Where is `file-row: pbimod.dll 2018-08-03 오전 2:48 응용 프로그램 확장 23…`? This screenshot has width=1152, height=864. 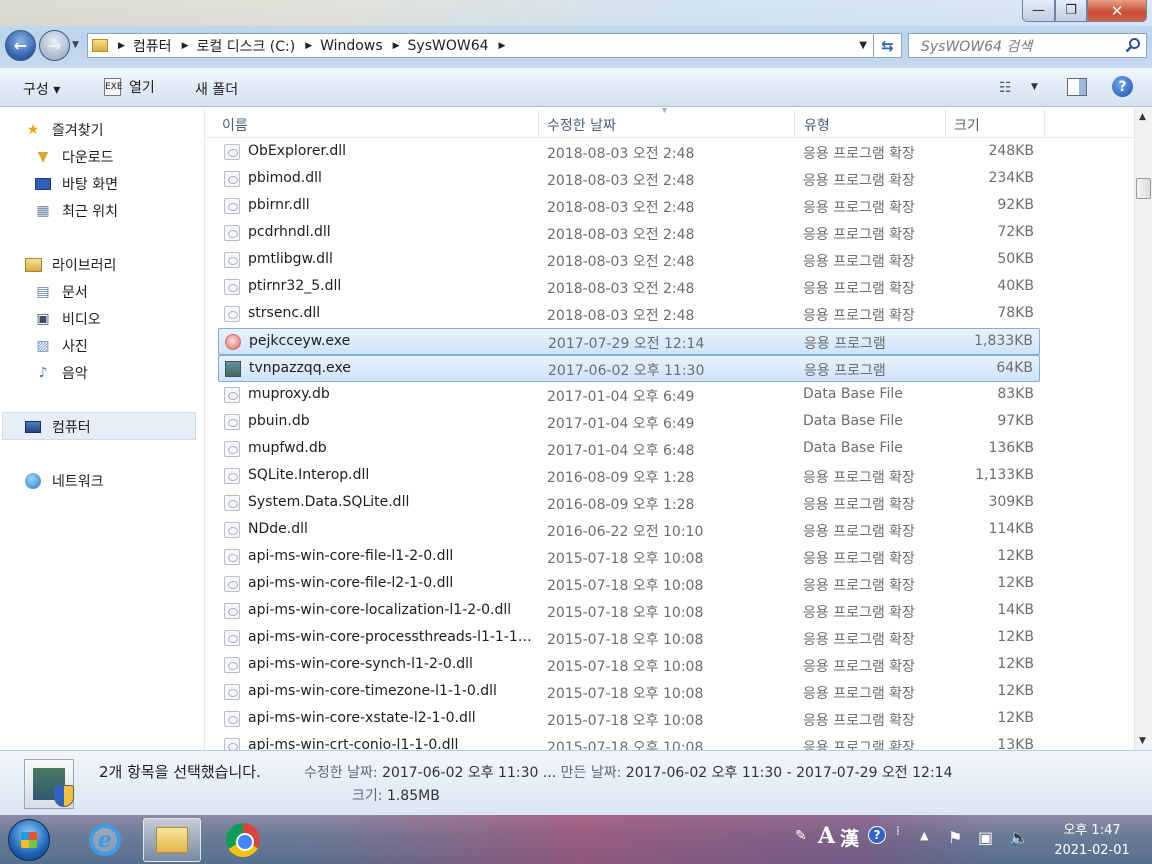
file-row: pbimod.dll 2018-08-03 오전 2:48 응용 프로그램 확장 23… is located at coordinates (629, 179).